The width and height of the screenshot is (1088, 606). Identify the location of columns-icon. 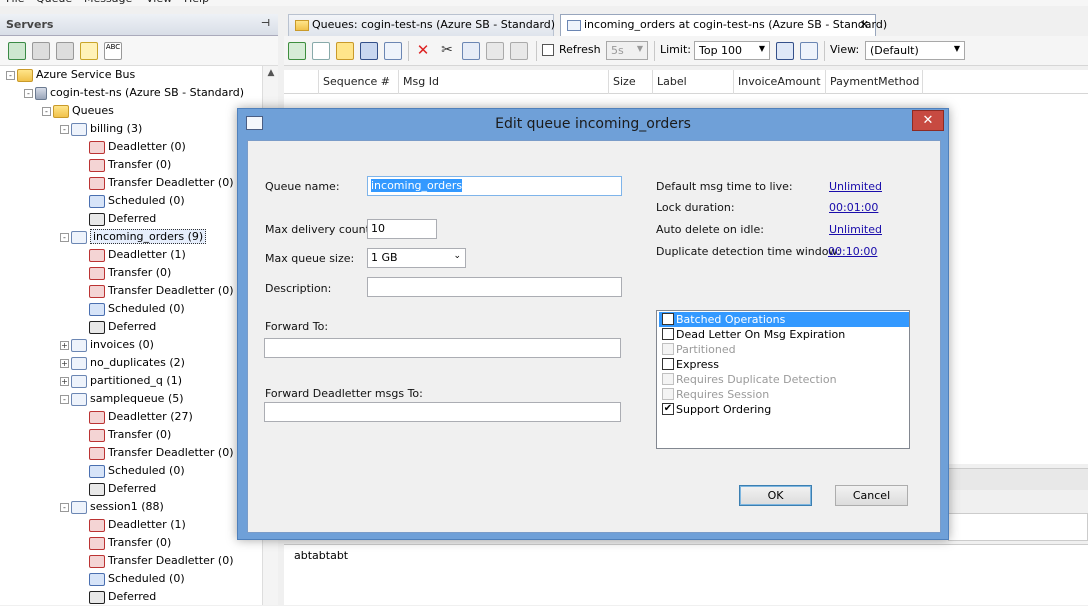
(785, 51).